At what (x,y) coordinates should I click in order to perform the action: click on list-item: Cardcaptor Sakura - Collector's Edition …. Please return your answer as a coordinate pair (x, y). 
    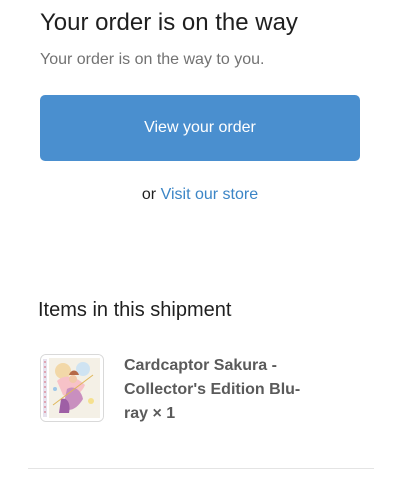
    Looking at the image, I should click on (200, 389).